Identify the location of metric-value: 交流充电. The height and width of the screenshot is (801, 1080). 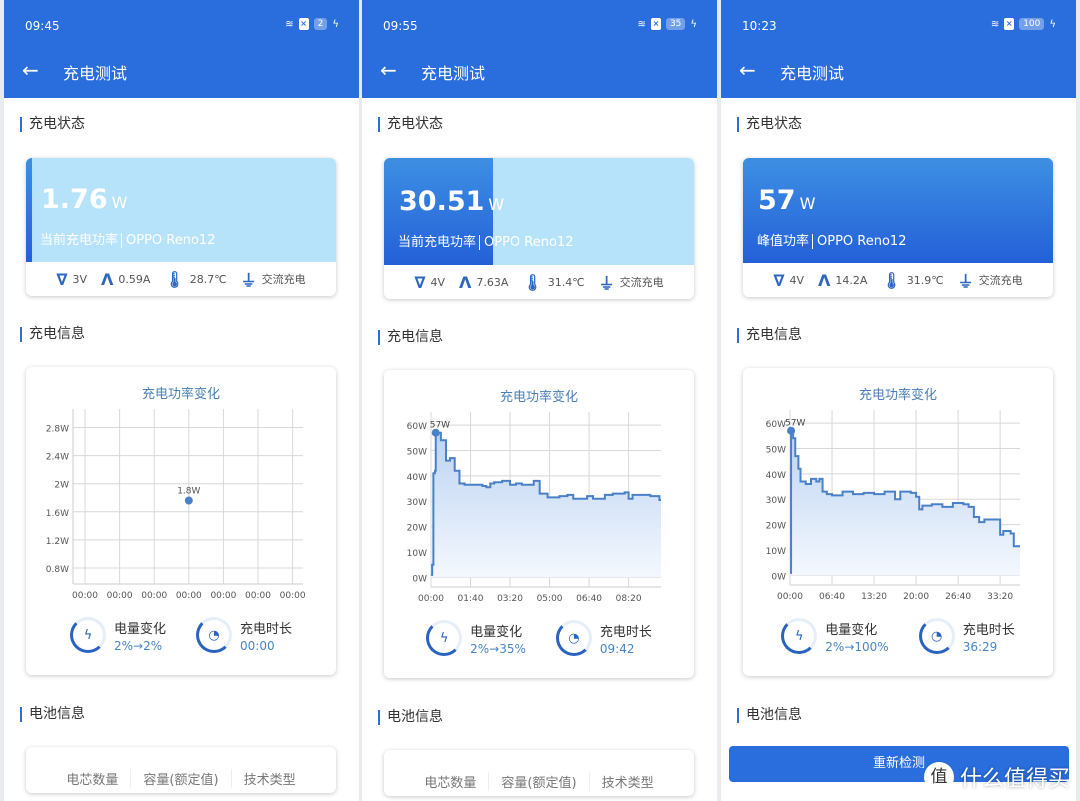
(641, 282).